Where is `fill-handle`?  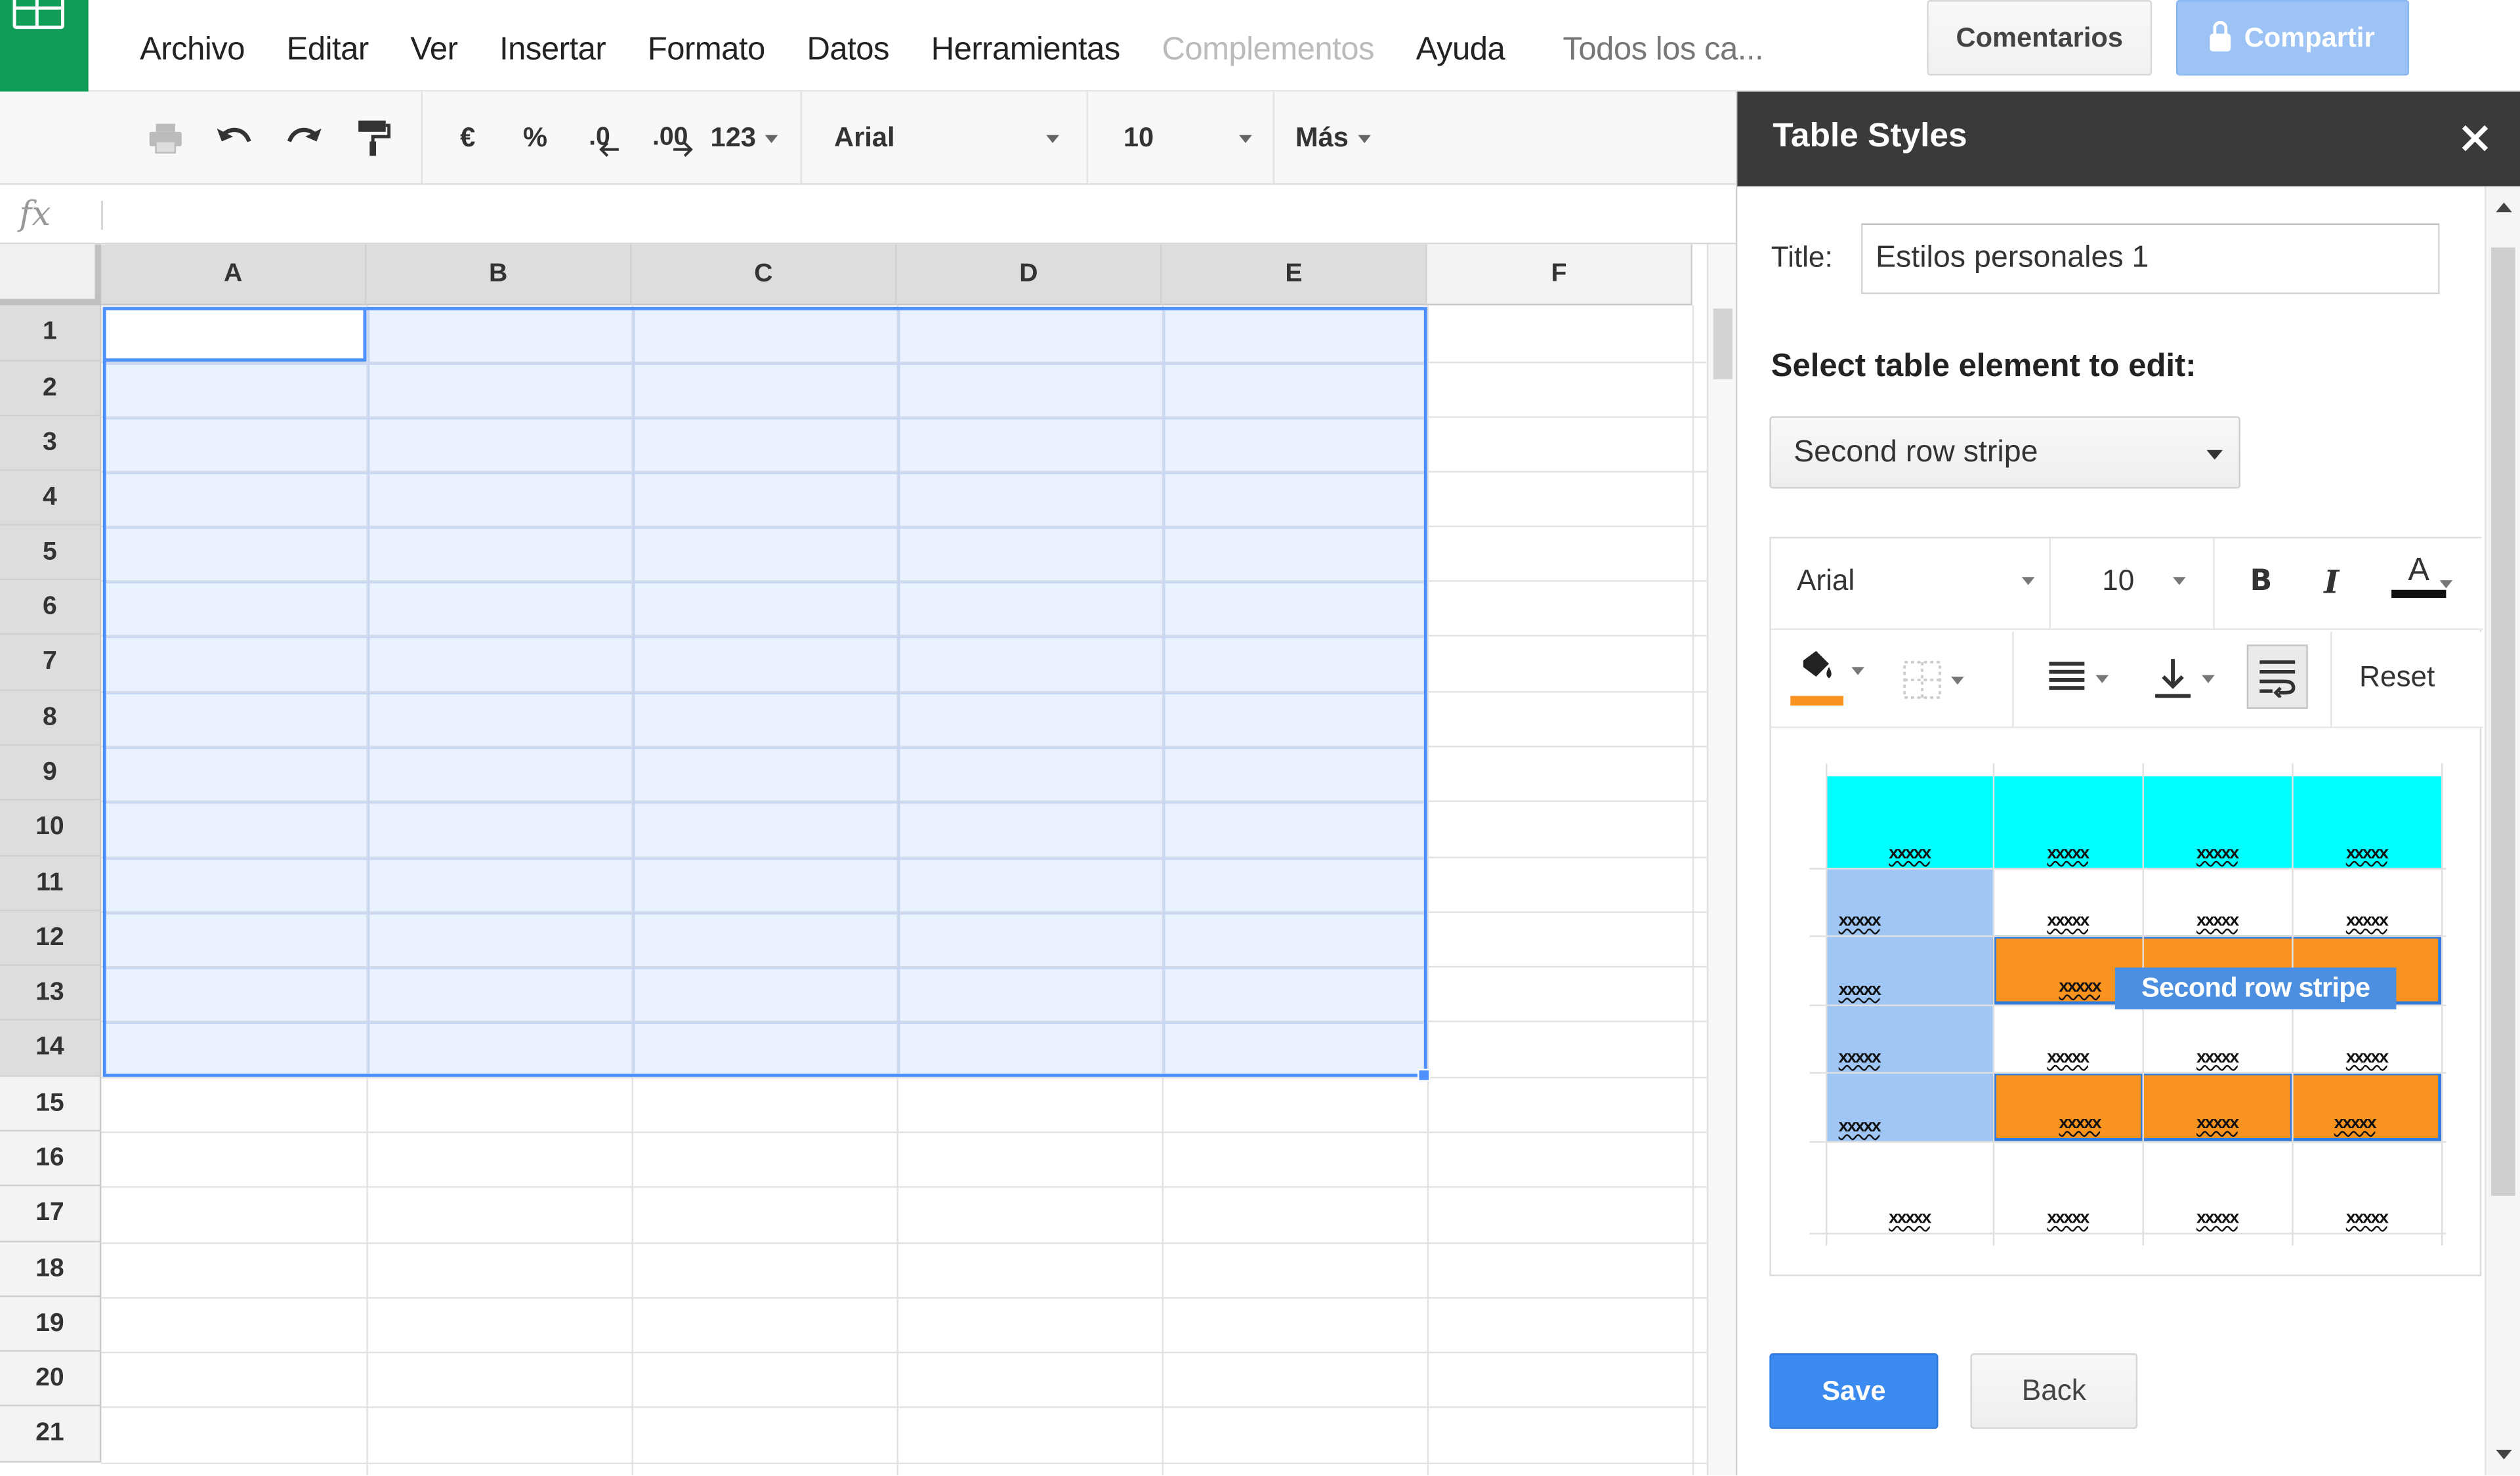
fill-handle is located at coordinates (1424, 1075).